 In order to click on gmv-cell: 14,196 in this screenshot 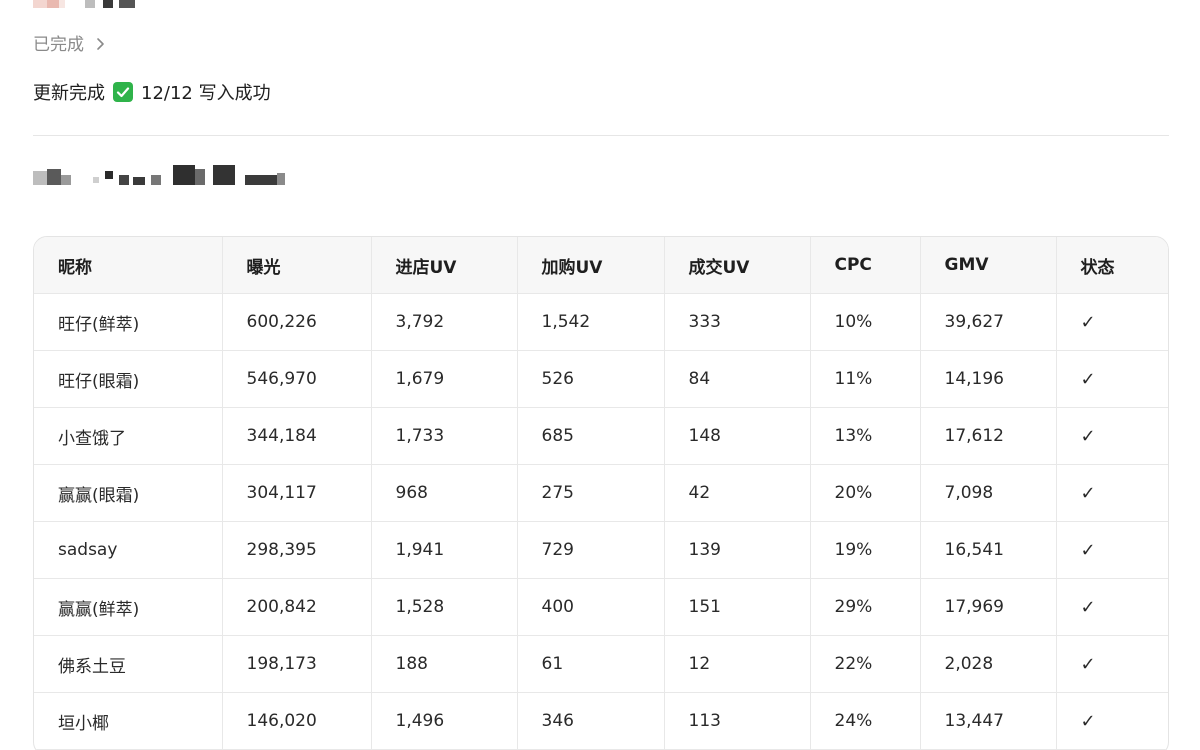, I will do `click(988, 379)`.